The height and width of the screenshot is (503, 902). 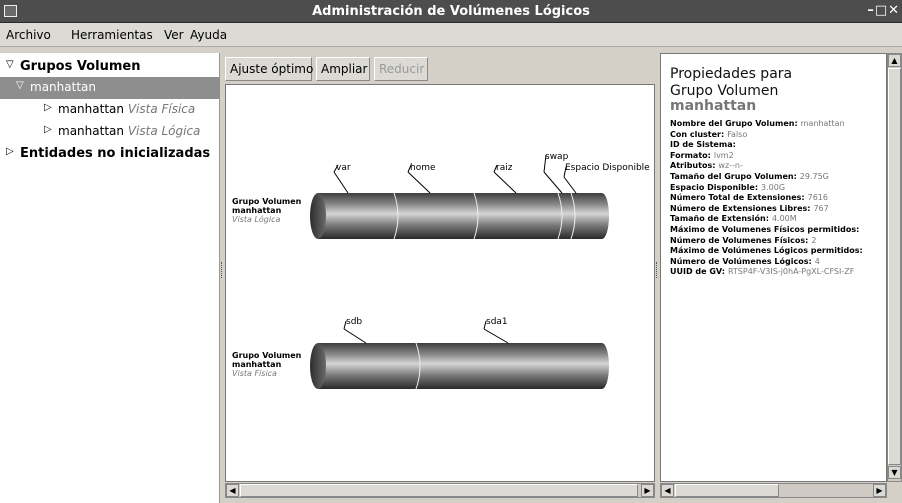 I want to click on props-group-name: manhattan, so click(x=713, y=106).